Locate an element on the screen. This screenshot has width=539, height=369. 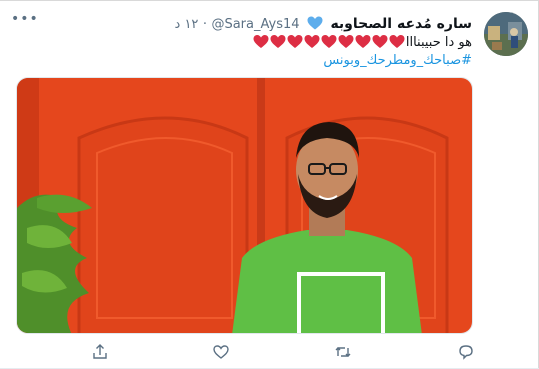
more-dots-icon: ••• is located at coordinates (25, 19).